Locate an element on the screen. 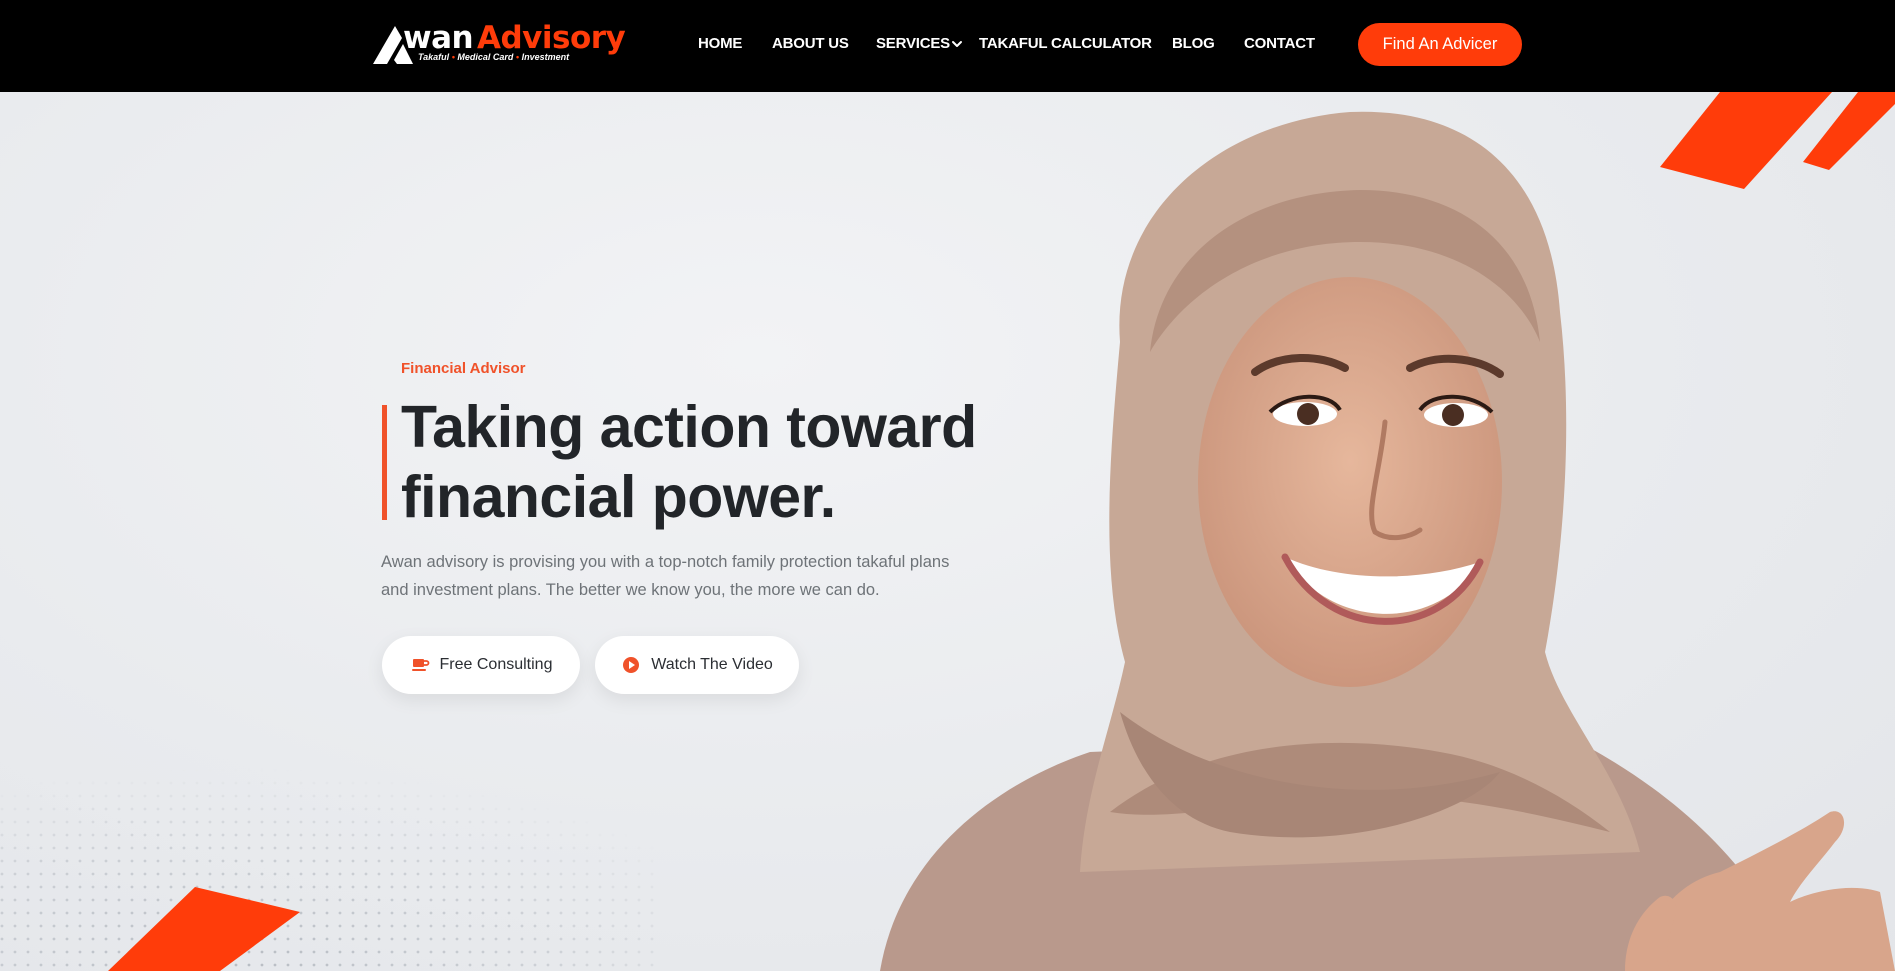 Image resolution: width=1895 pixels, height=971 pixels. hero-eyebrow: Financial Advisor is located at coordinates (463, 368).